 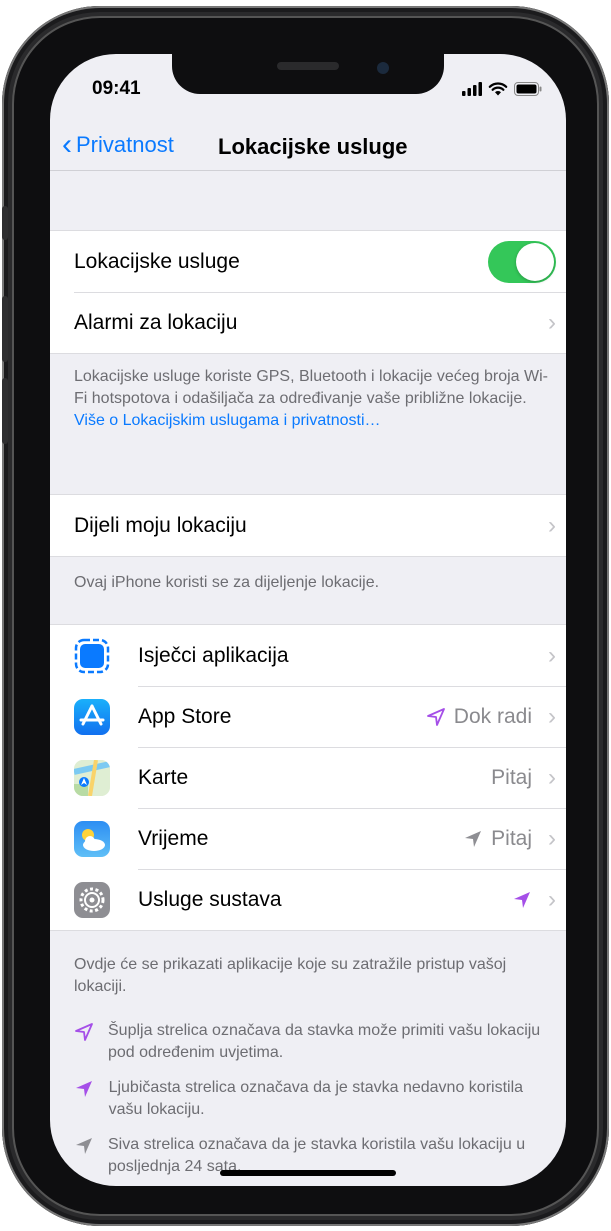 I want to click on wifi-icon, so click(x=498, y=89).